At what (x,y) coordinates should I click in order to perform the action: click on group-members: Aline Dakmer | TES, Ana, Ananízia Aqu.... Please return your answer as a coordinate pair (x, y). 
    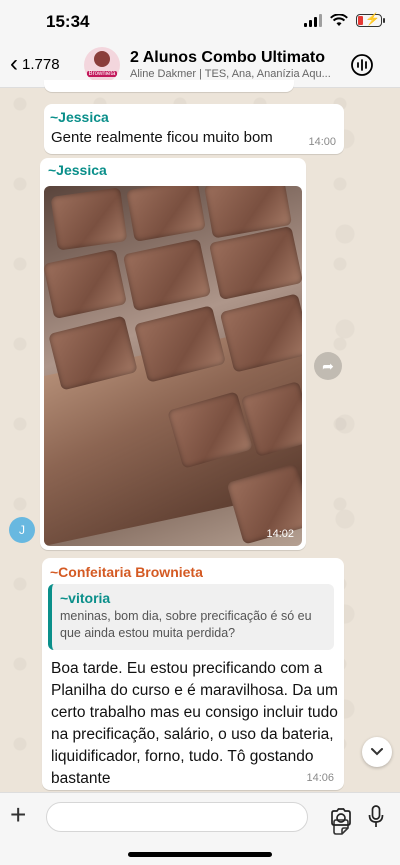
    Looking at the image, I should click on (235, 74).